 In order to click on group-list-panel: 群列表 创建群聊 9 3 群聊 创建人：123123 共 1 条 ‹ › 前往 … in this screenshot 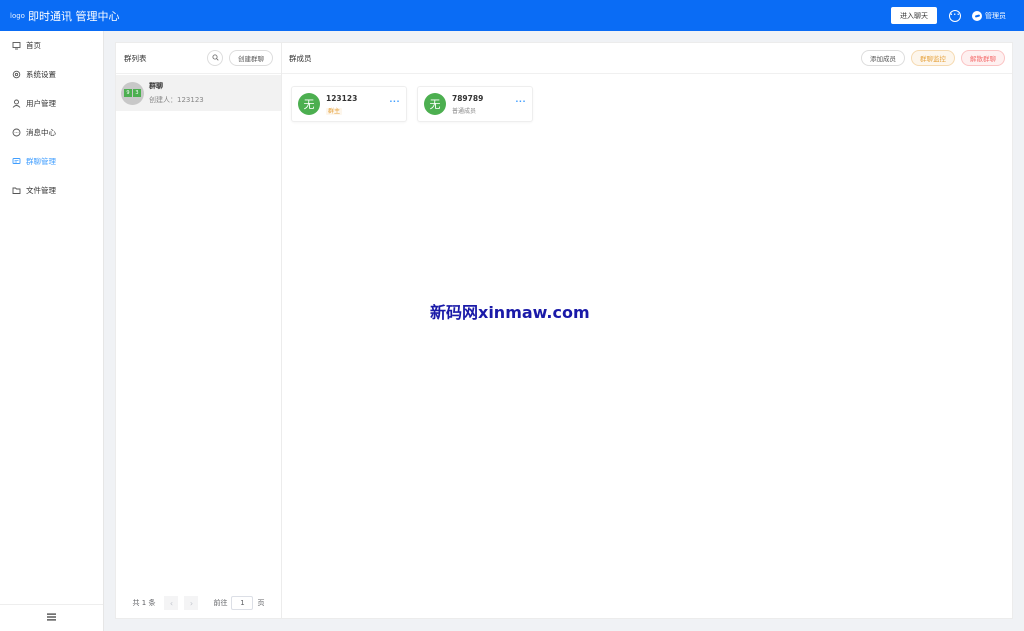, I will do `click(198, 330)`.